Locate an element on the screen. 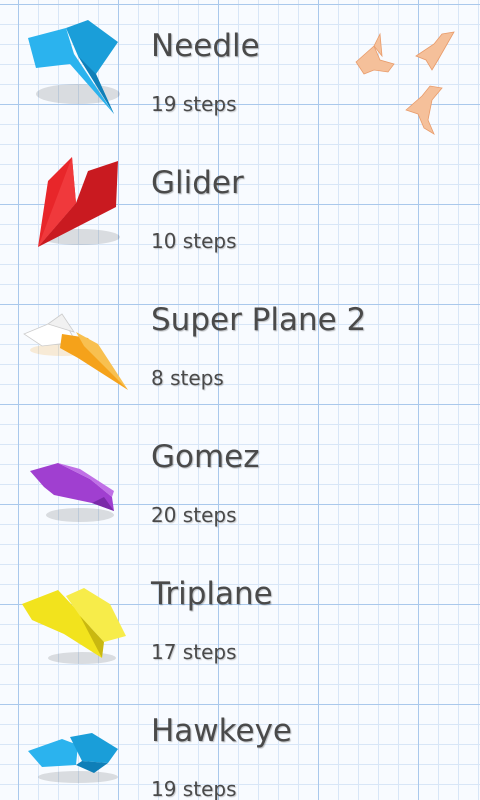 Image resolution: width=480 pixels, height=800 pixels. needle-plane-icon is located at coordinates (74, 64).